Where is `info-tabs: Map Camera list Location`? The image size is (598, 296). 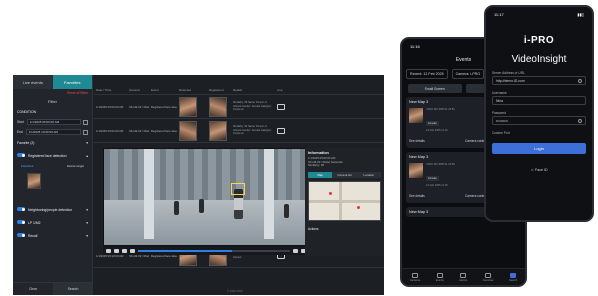 info-tabs: Map Camera list Location is located at coordinates (344, 174).